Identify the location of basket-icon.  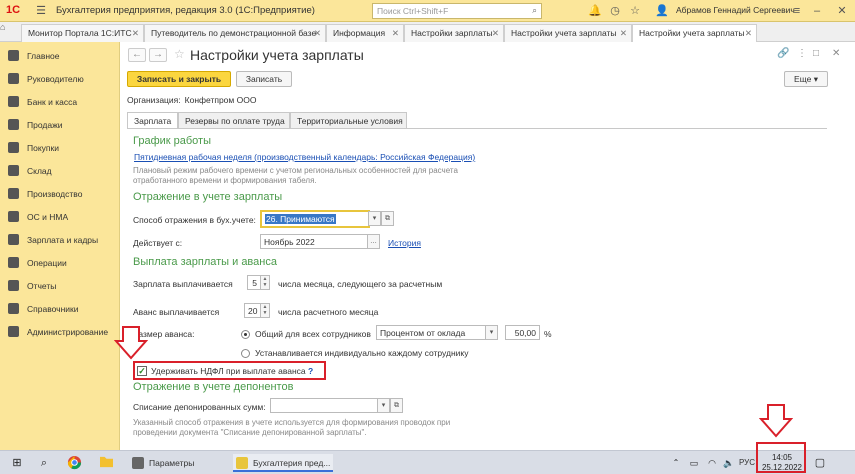
(13, 147).